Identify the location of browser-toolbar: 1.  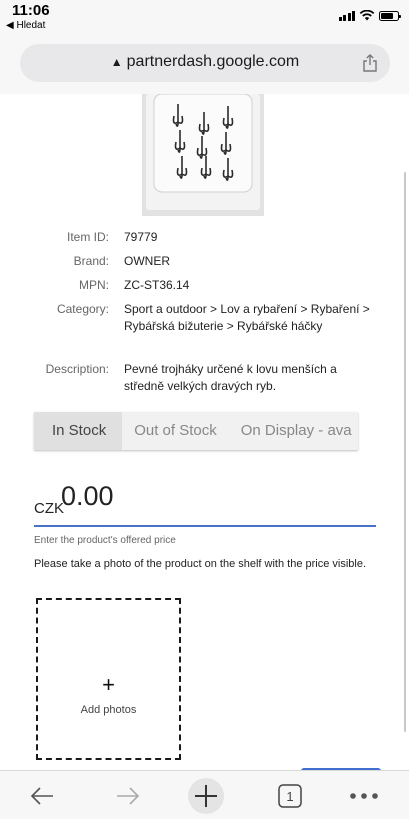
(204, 794).